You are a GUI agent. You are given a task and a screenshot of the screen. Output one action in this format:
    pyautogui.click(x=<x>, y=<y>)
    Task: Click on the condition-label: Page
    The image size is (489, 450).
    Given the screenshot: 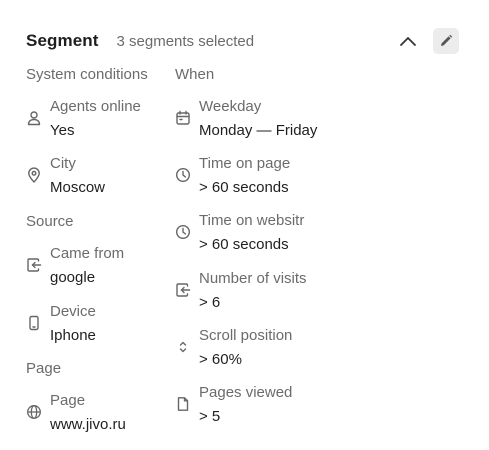 What is the action you would take?
    pyautogui.click(x=68, y=400)
    